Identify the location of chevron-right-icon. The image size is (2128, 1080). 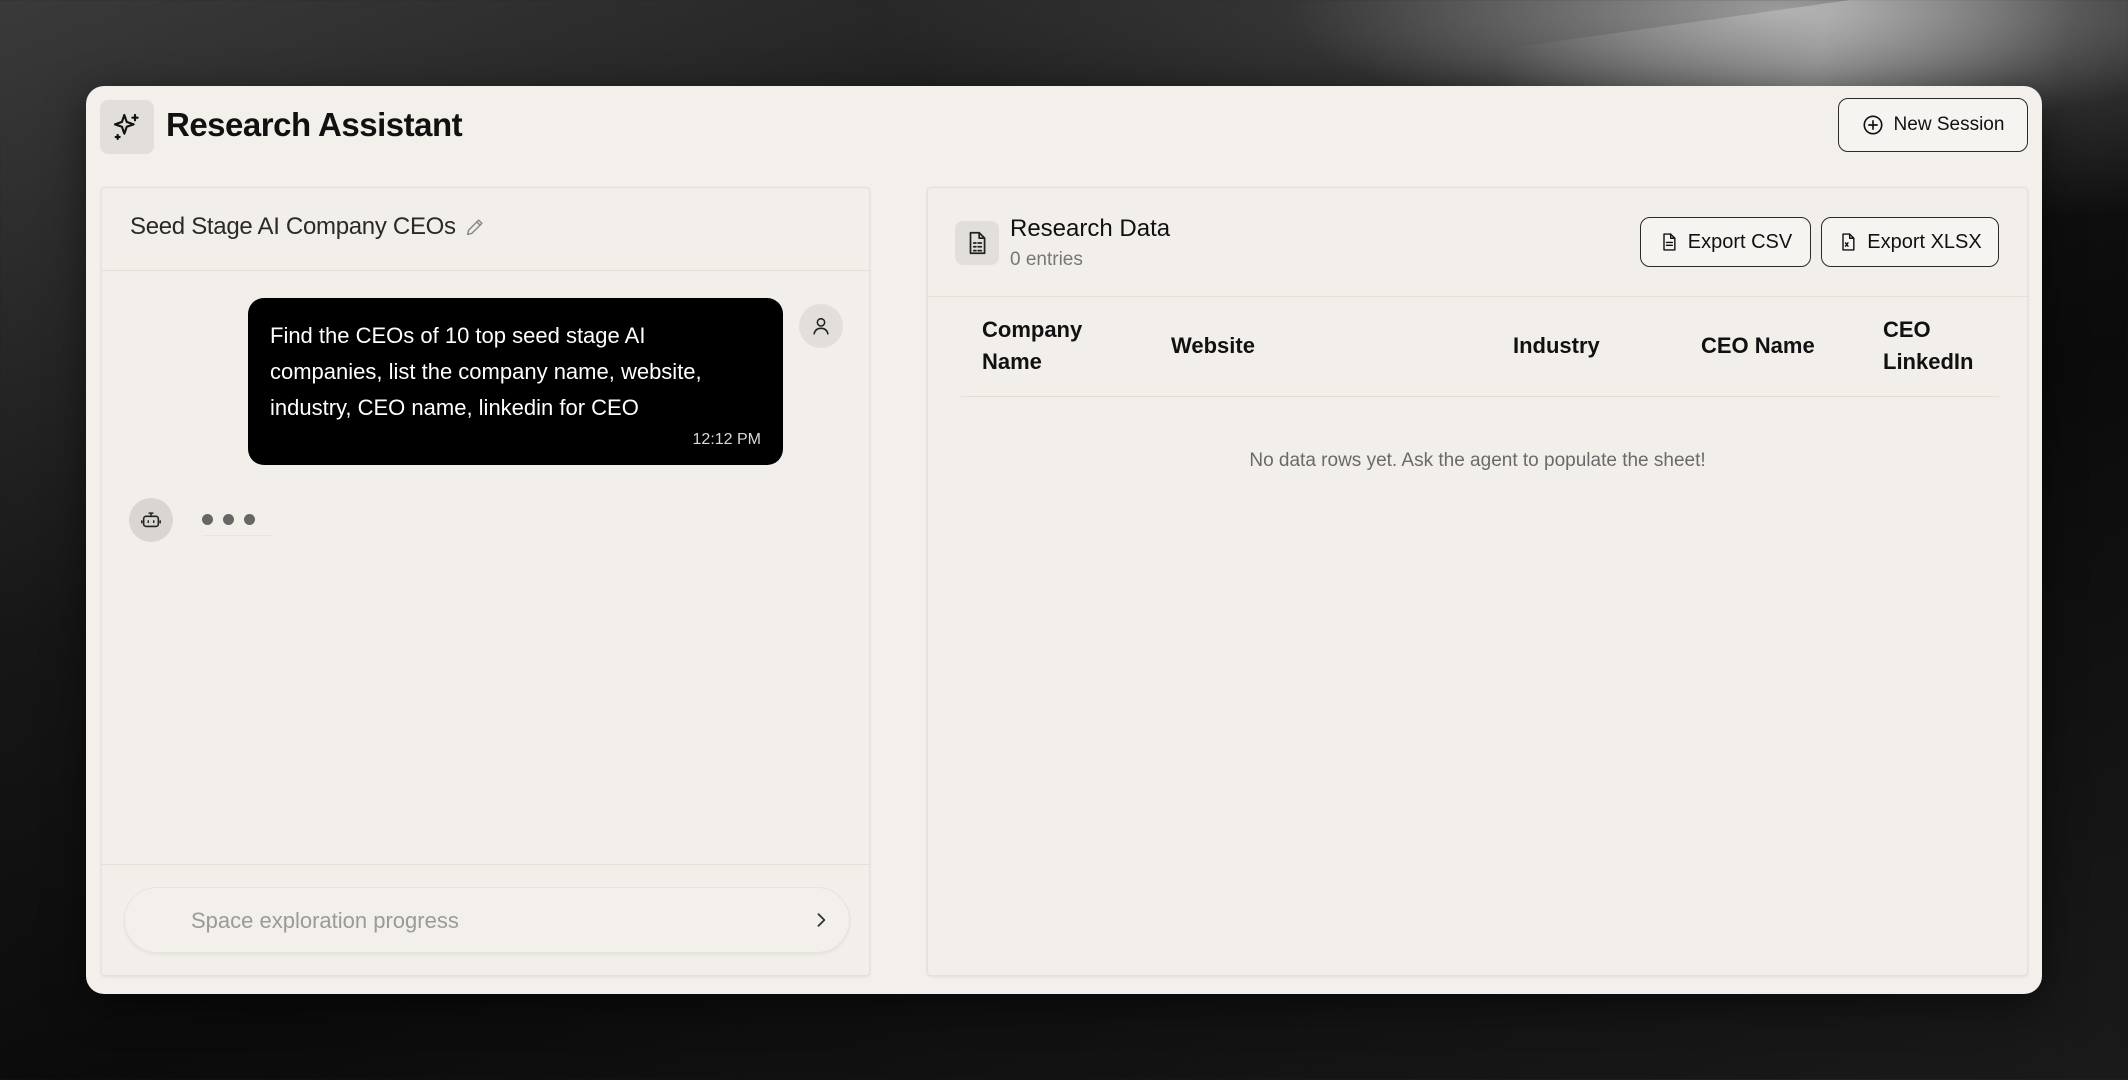
(821, 920).